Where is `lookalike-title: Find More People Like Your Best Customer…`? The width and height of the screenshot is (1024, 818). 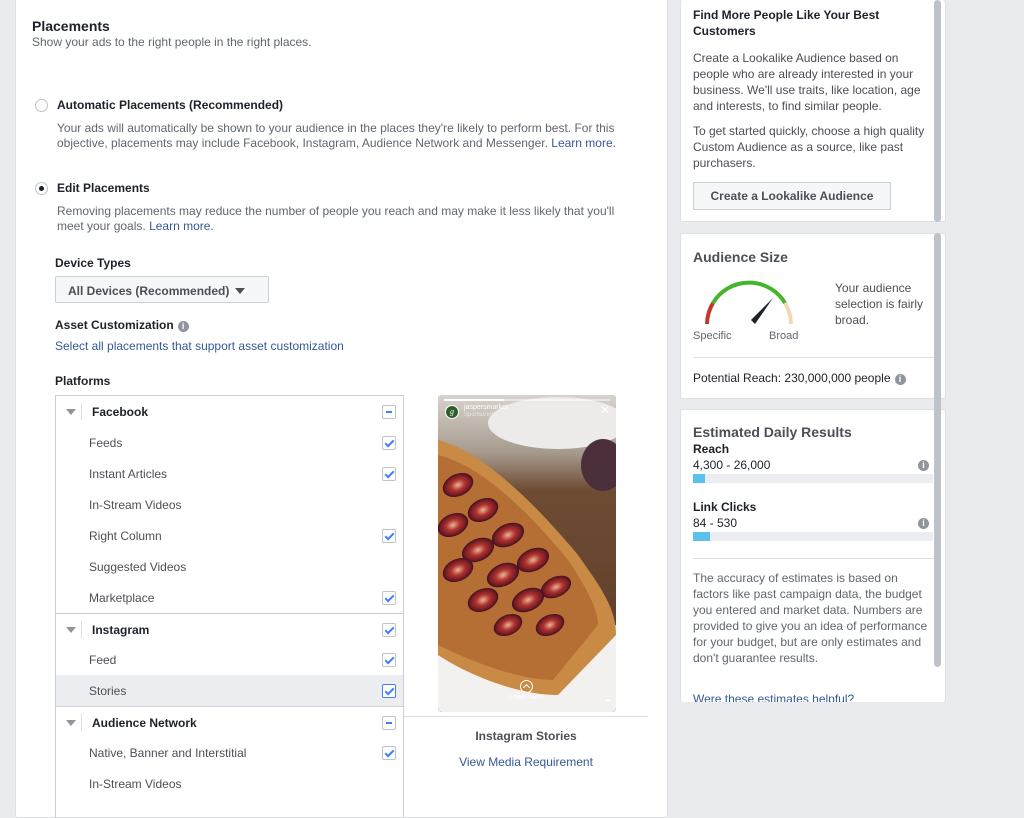
lookalike-title: Find More People Like Your Best Customer… is located at coordinates (786, 23).